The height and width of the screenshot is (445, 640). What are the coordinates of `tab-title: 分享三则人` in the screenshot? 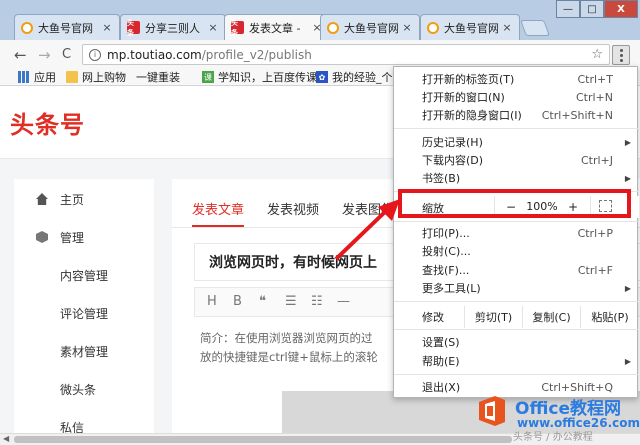 It's located at (172, 28).